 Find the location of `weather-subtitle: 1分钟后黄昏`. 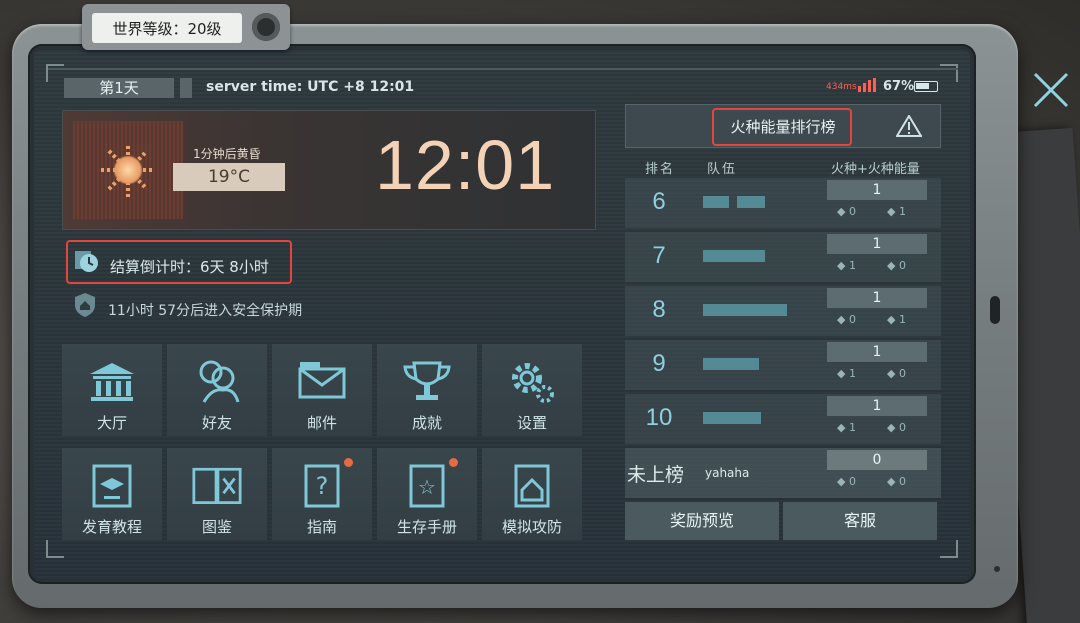

weather-subtitle: 1分钟后黄昏 is located at coordinates (227, 154).